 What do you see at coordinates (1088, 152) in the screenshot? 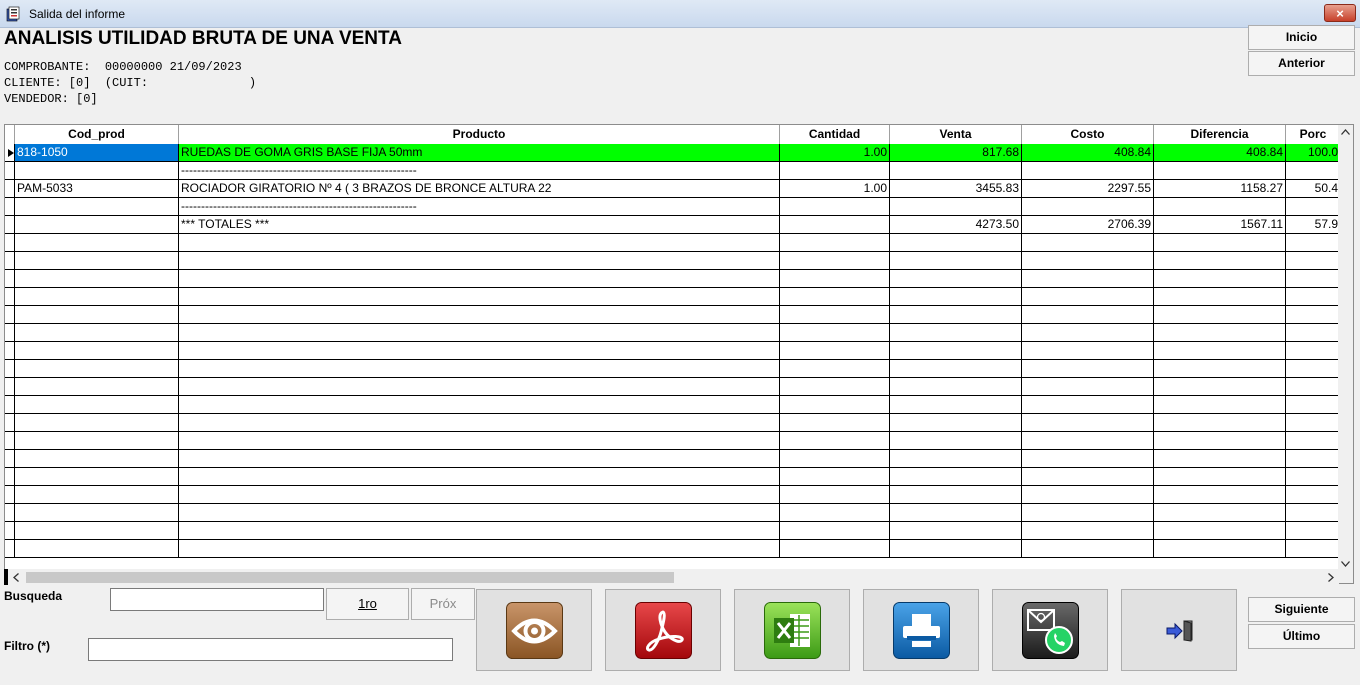
I see `cell-costo: 408.84` at bounding box center [1088, 152].